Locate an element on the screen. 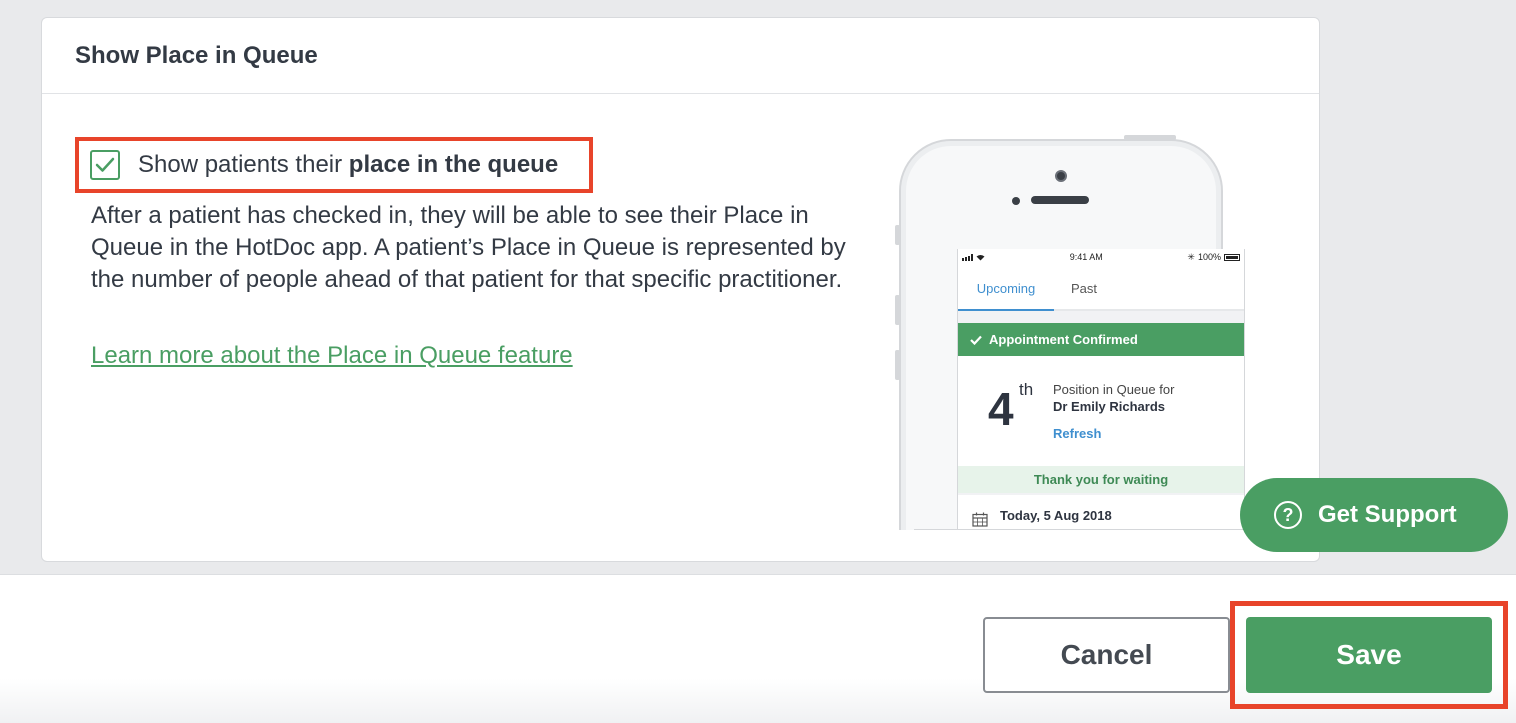  place-in-queue-checkbox is located at coordinates (105, 165).